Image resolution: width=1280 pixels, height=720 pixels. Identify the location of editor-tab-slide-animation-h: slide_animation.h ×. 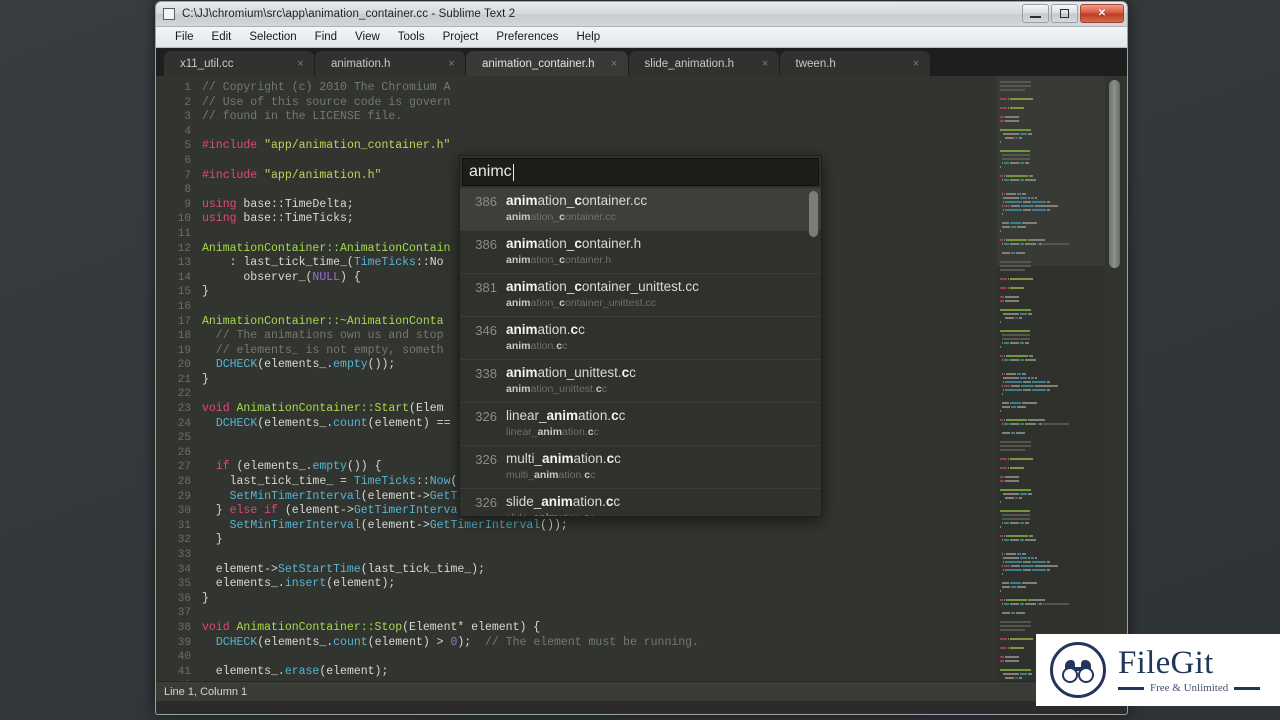
(703, 63).